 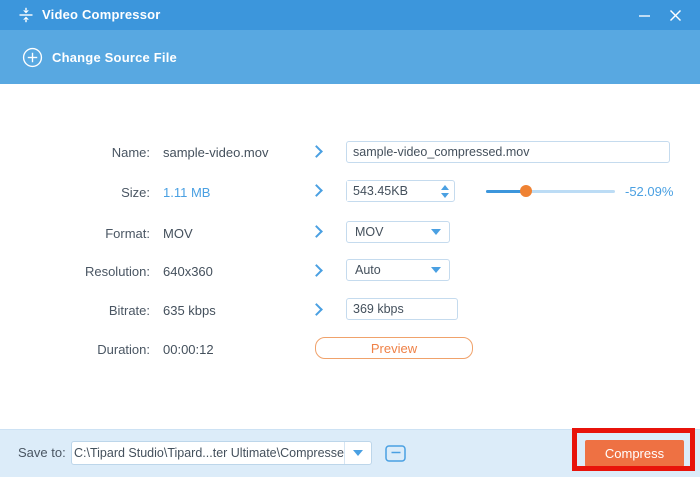 What do you see at coordinates (101, 14) in the screenshot?
I see `window-title: Video Compressor` at bounding box center [101, 14].